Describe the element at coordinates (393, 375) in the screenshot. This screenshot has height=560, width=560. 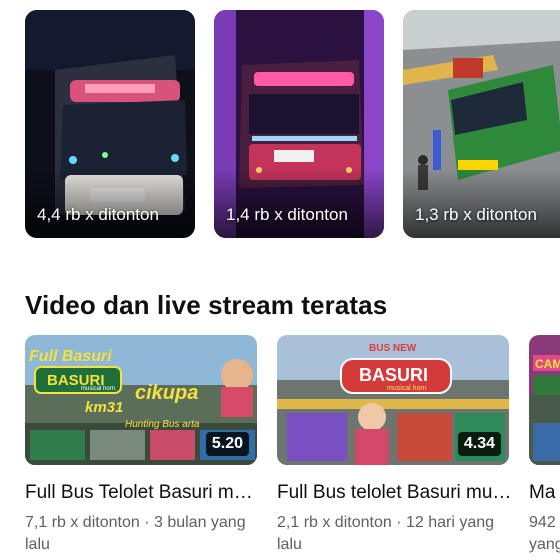
I see `thumb-logo: BASURI` at that location.